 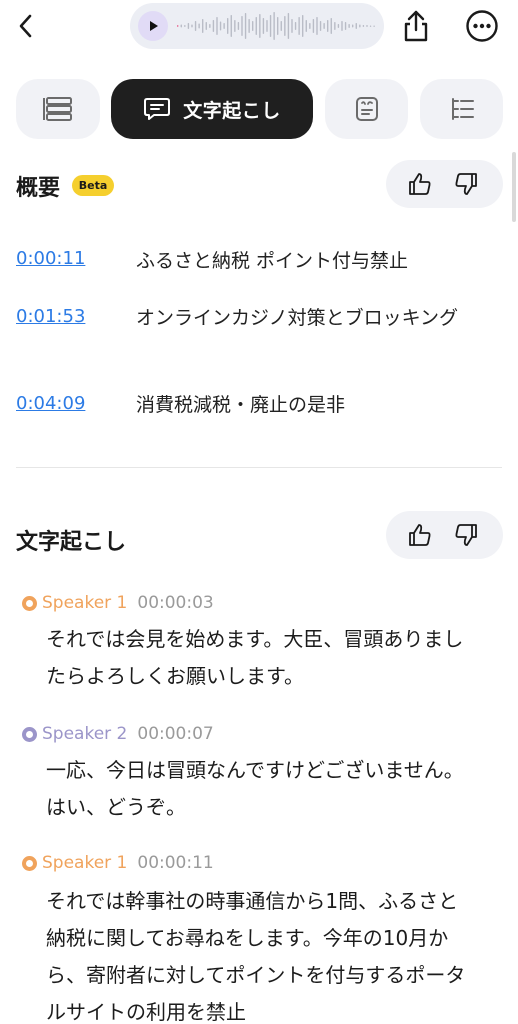 I want to click on summary-timestamp-link: 0:00:11, so click(x=50, y=258).